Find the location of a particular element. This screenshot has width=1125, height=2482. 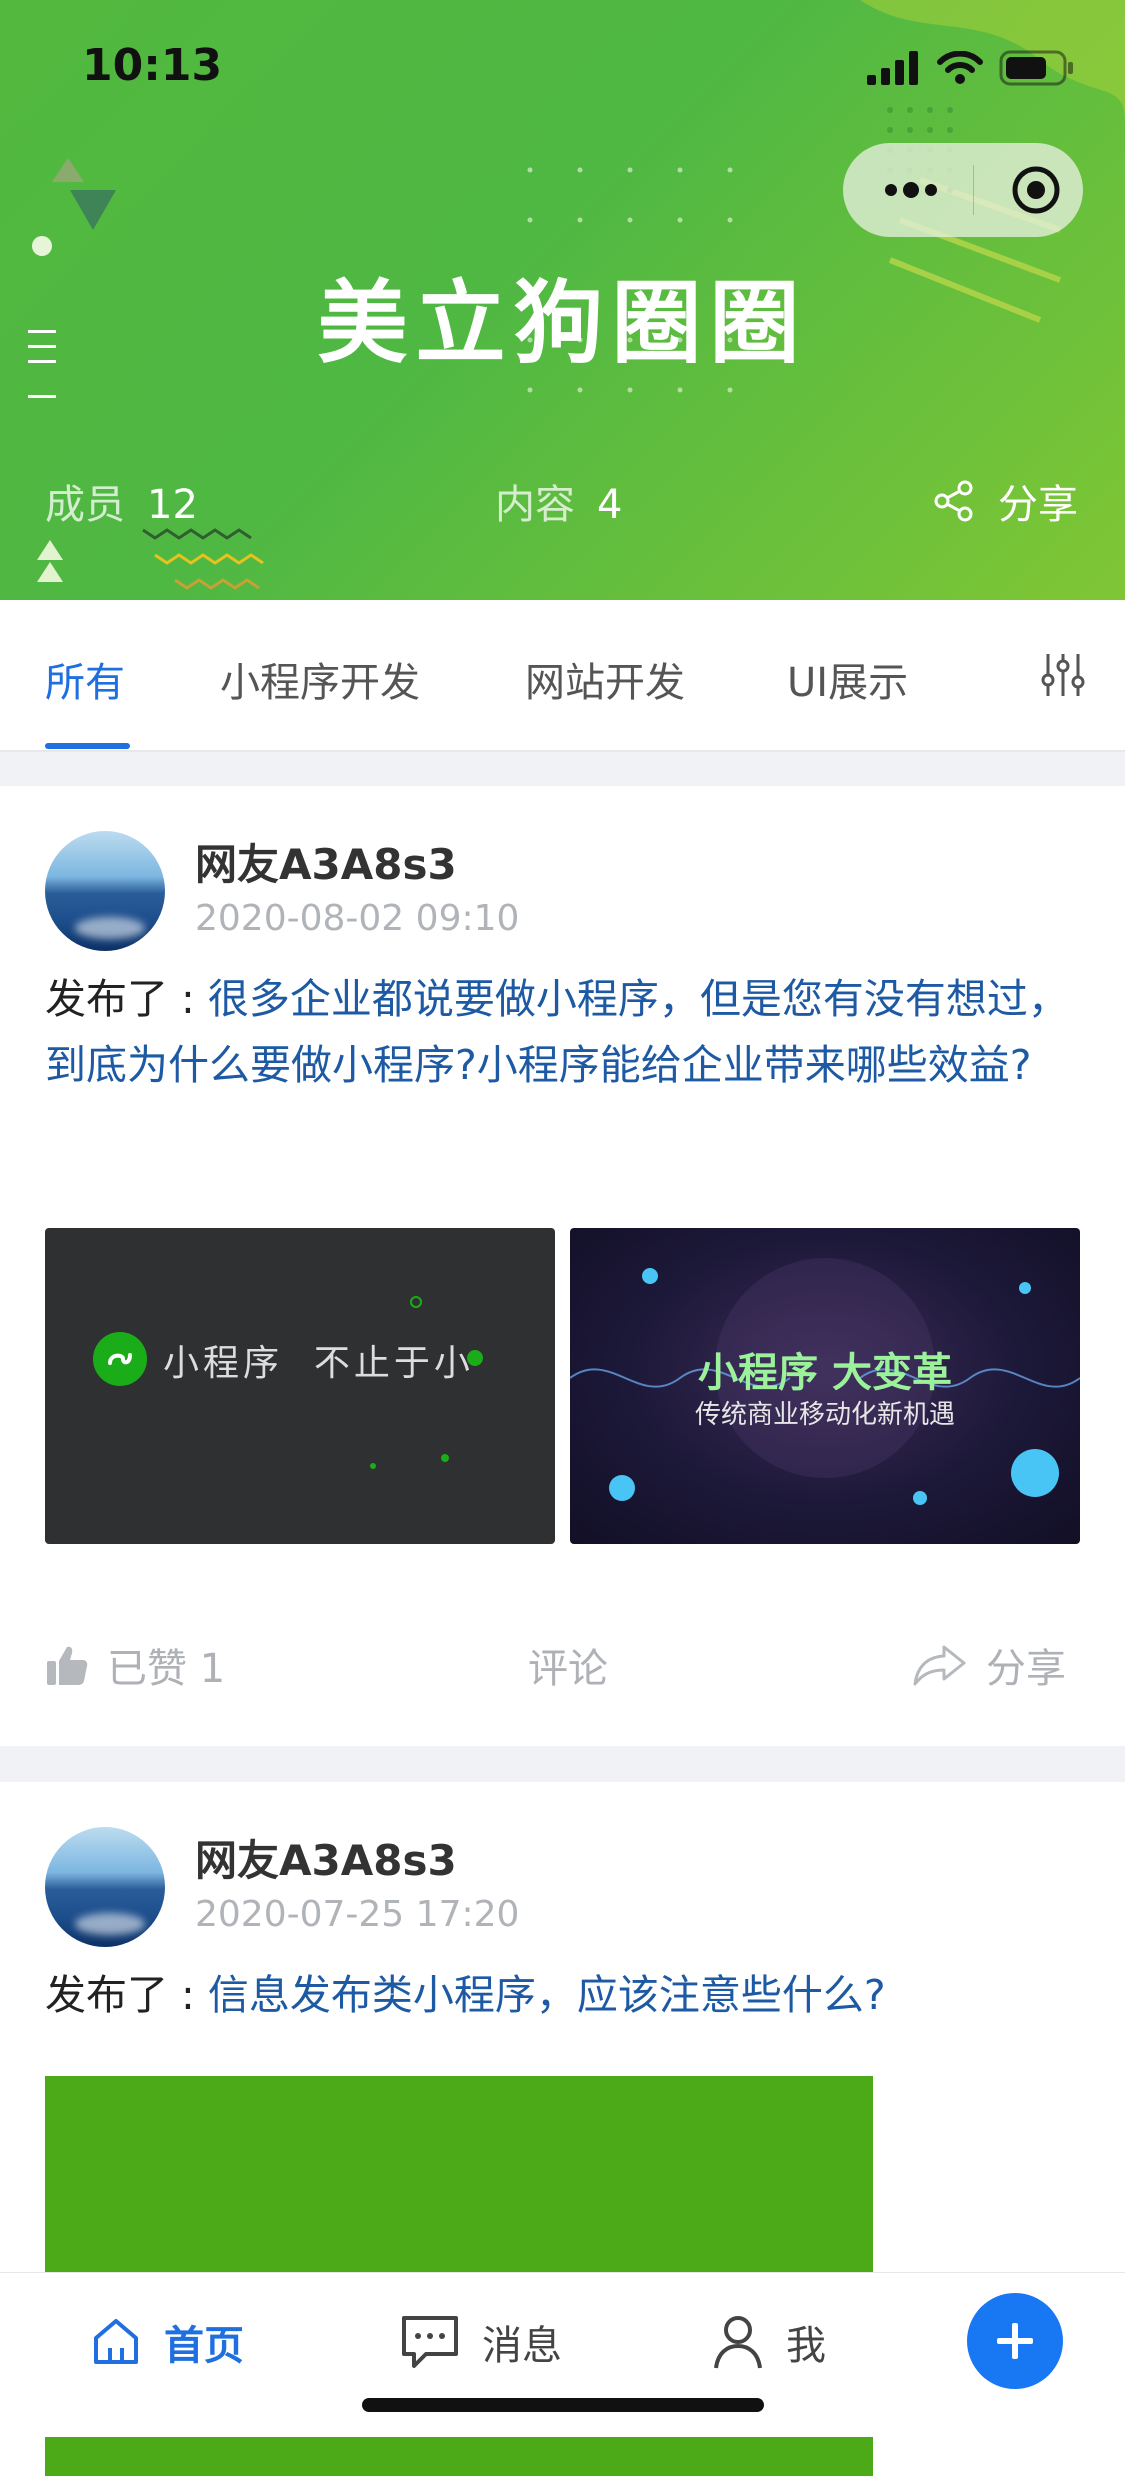

close-mini-program-icon is located at coordinates (1036, 190).